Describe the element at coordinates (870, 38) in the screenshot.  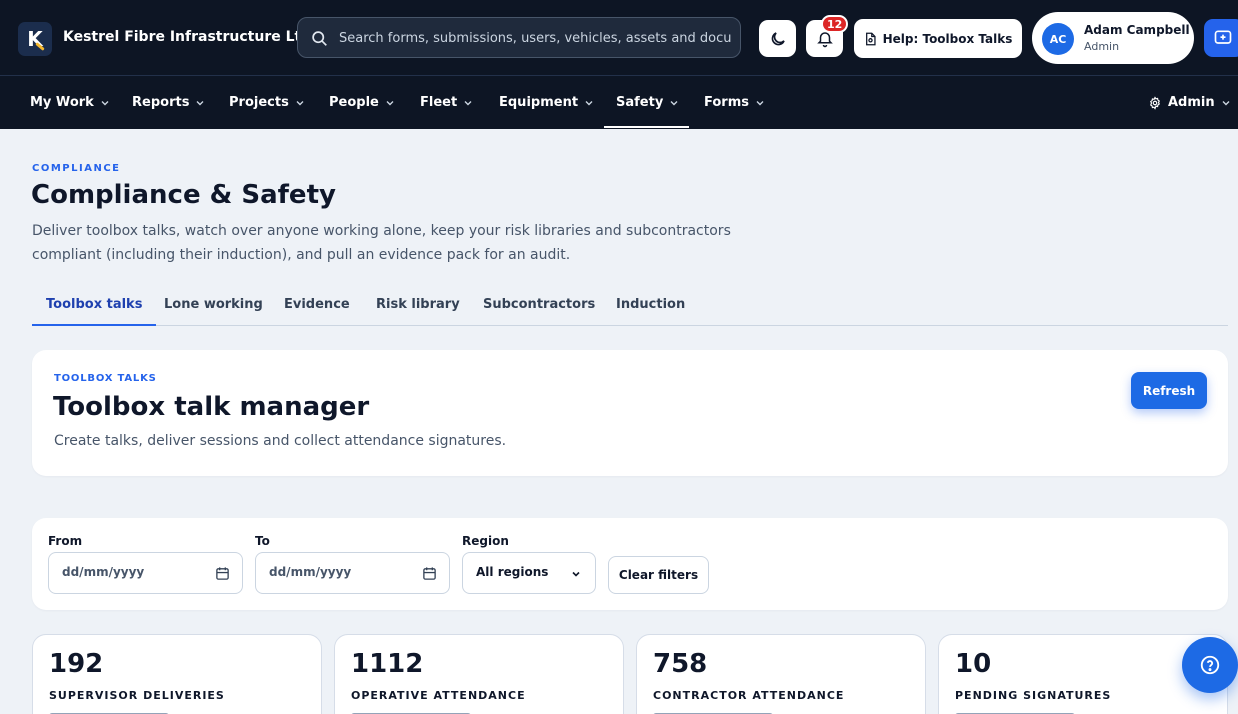
I see `document-icon` at that location.